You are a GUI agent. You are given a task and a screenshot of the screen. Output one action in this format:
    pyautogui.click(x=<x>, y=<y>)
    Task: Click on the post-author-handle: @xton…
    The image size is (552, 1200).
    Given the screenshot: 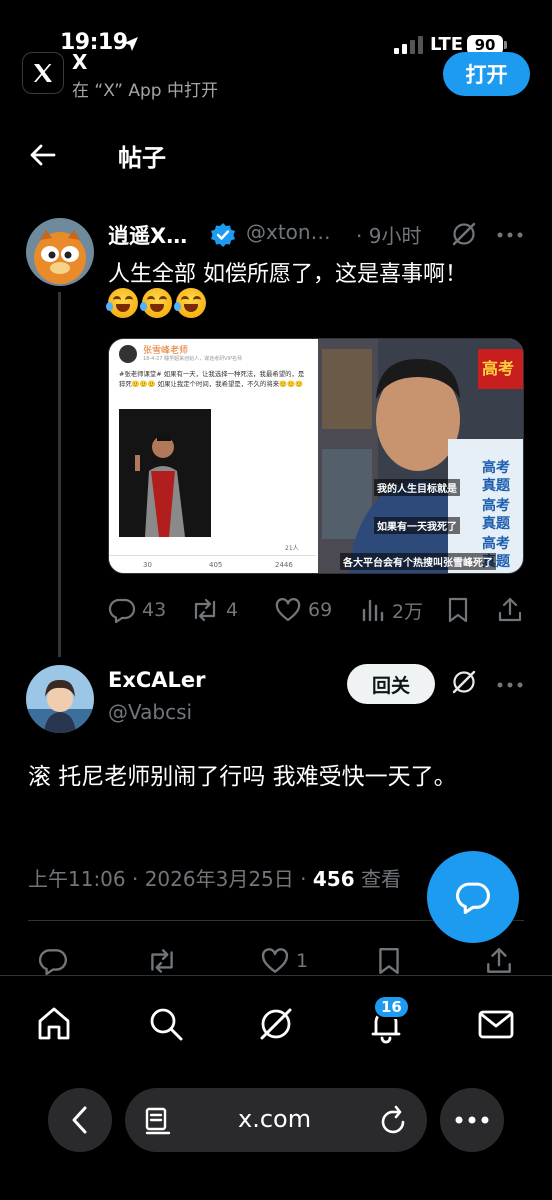 What is the action you would take?
    pyautogui.click(x=288, y=232)
    